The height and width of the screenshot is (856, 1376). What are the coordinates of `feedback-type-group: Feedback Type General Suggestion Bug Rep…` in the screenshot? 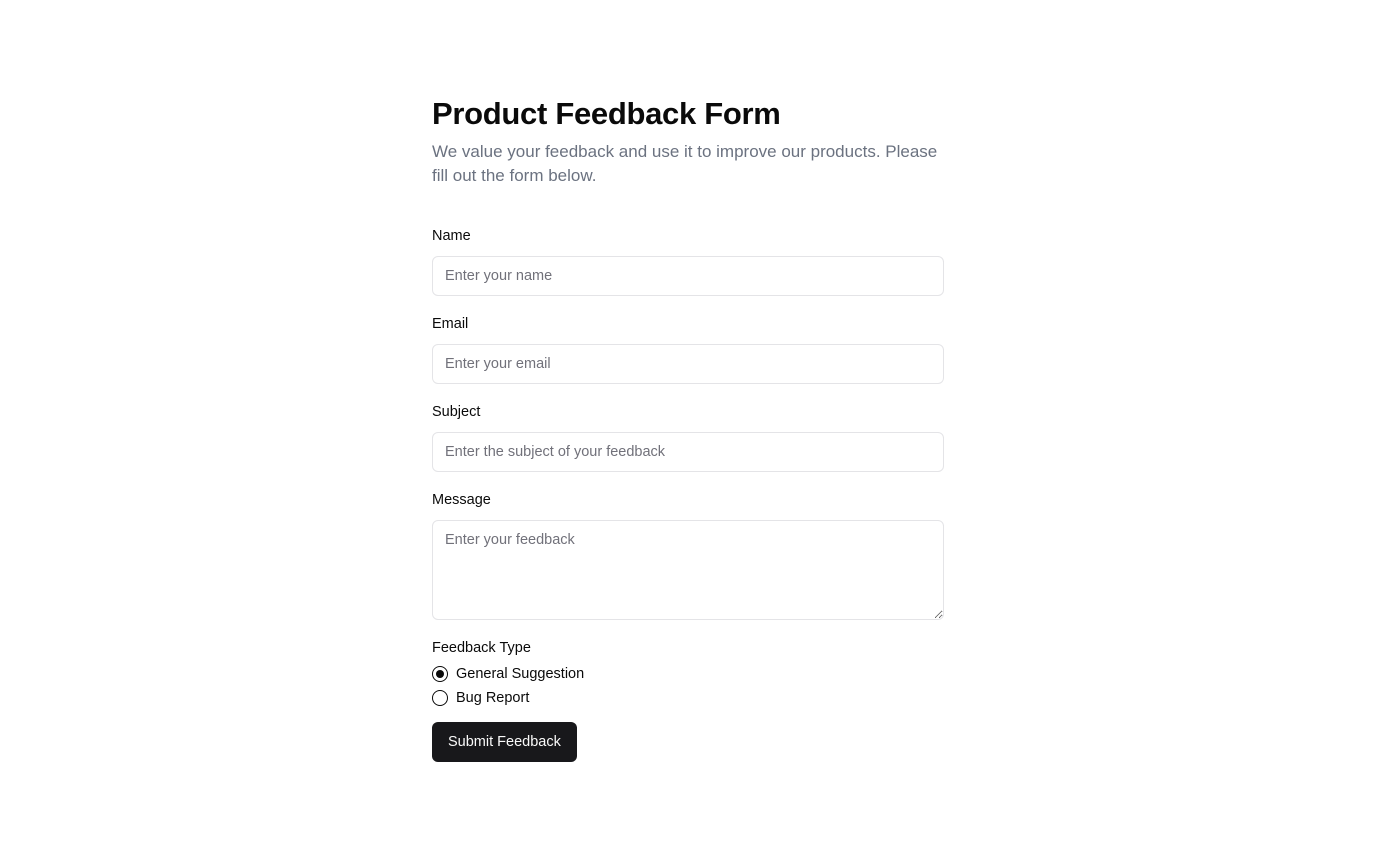 It's located at (688, 674).